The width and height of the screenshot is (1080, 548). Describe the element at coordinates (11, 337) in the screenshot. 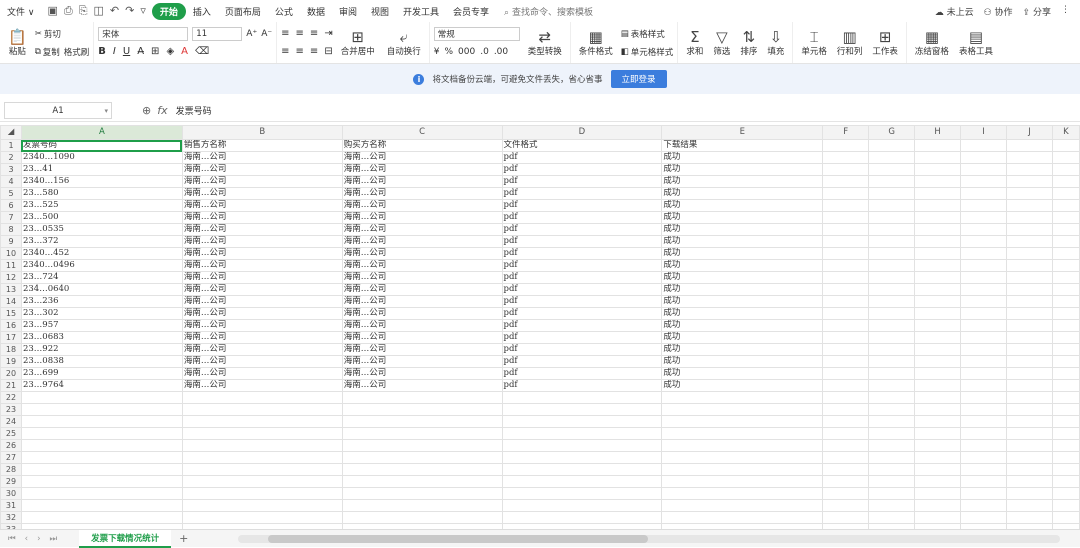

I see `row-header: 17` at that location.